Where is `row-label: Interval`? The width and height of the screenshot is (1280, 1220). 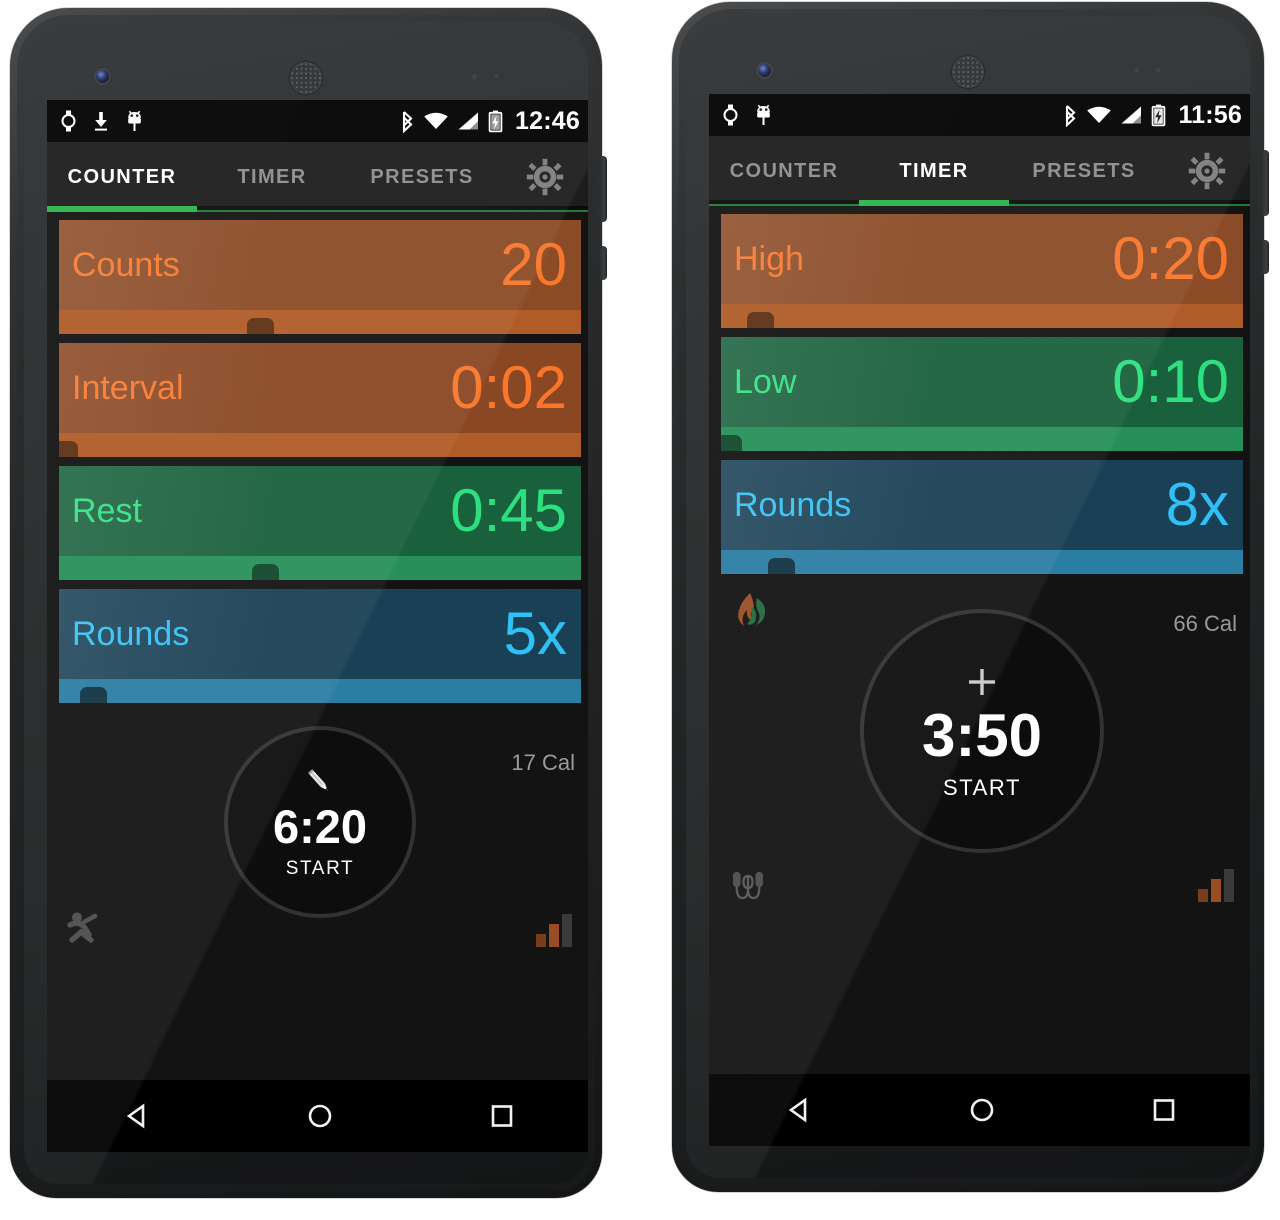 row-label: Interval is located at coordinates (128, 387).